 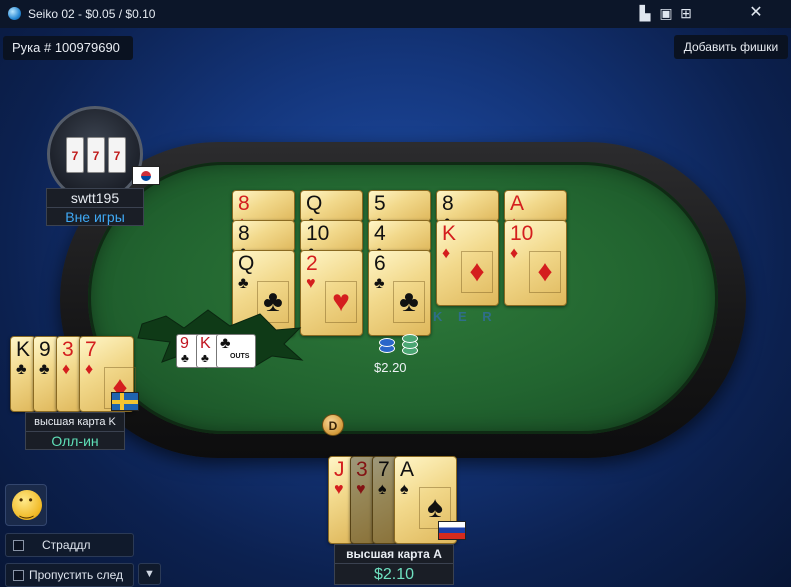 I want to click on card-rank: ♣, so click(x=225, y=343).